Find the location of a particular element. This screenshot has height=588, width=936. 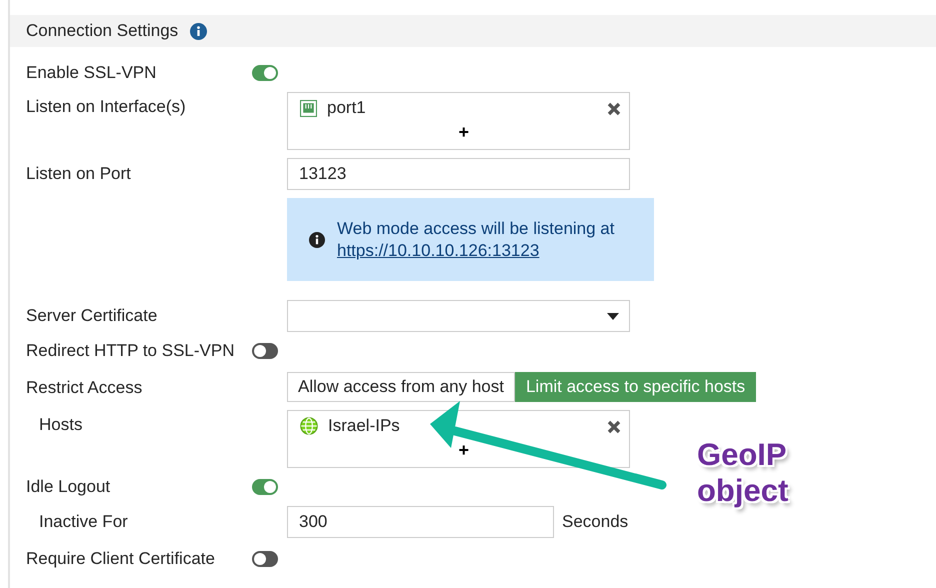

text-input: 13123 is located at coordinates (458, 174).